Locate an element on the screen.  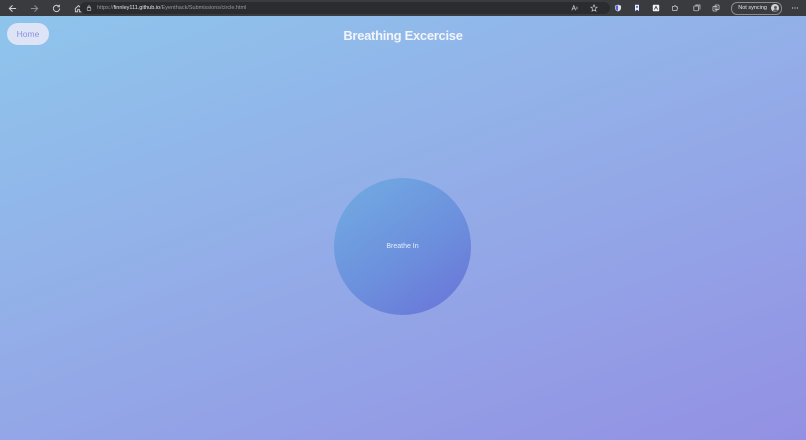
puzzle-icon is located at coordinates (675, 8).